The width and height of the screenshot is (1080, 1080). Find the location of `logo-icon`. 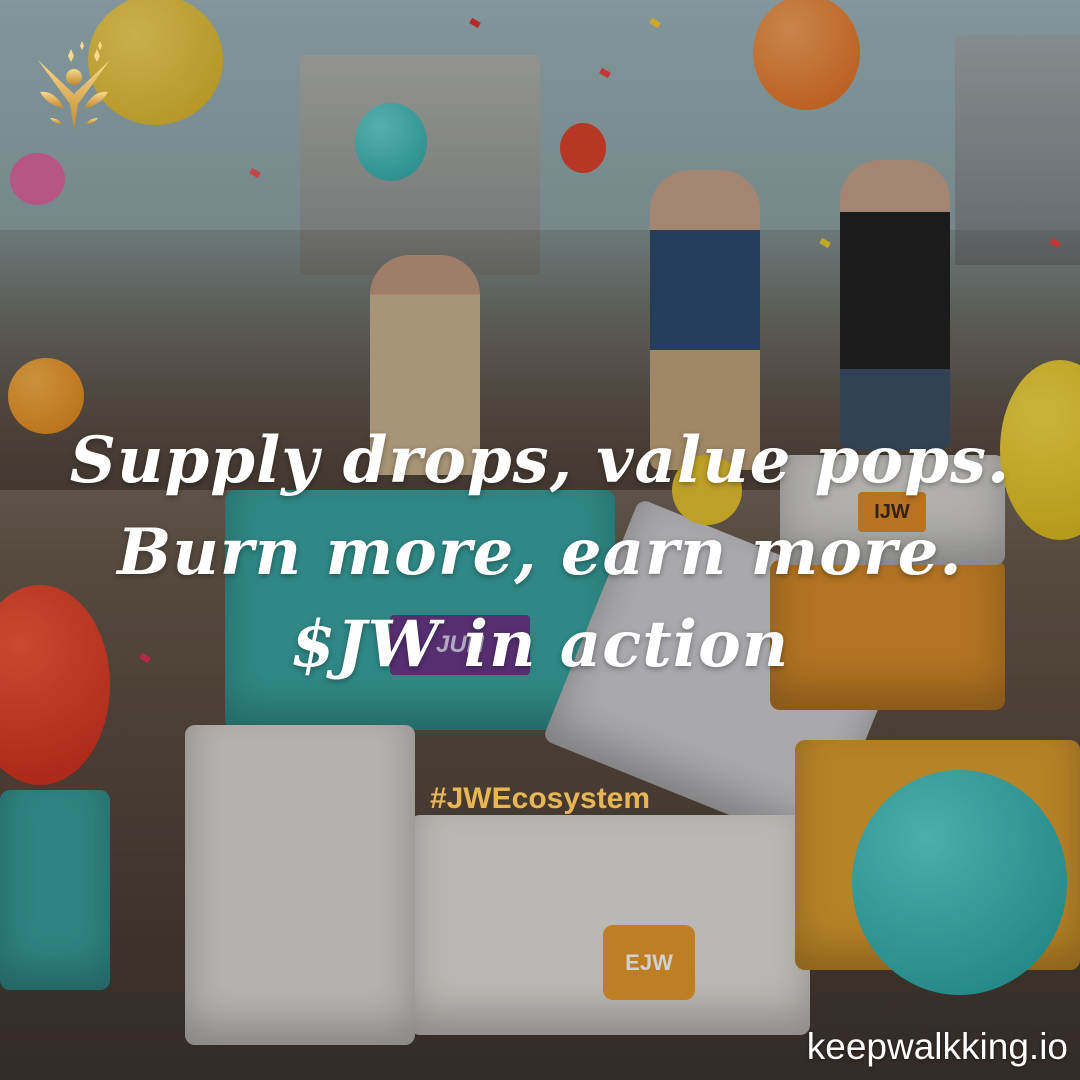

logo-icon is located at coordinates (74, 85).